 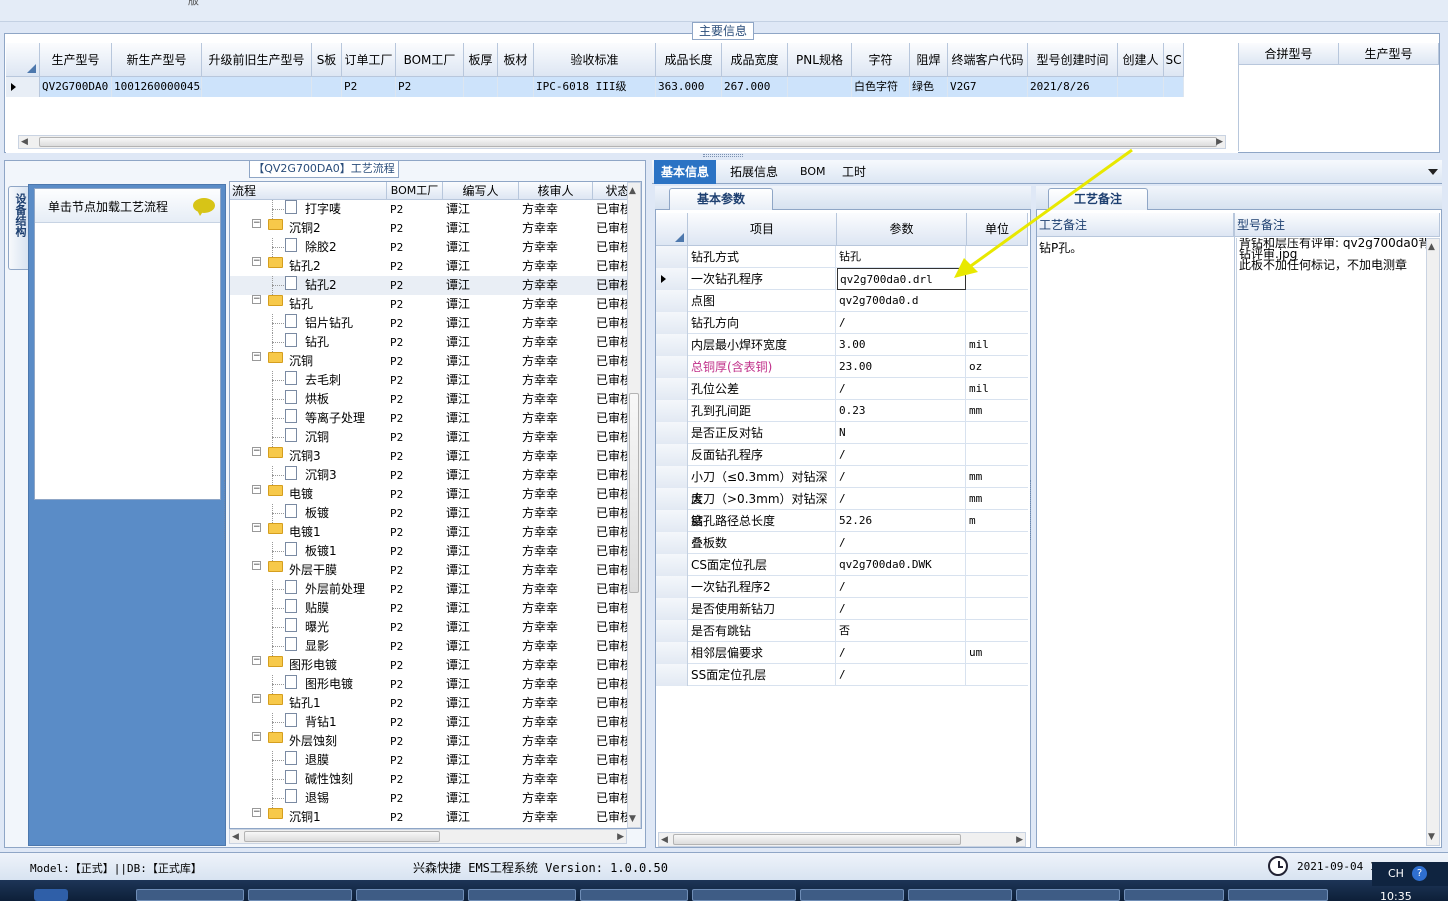 I want to click on tree-row: − 沉铜2 P2 谭江 方幸幸 已审核, so click(x=431, y=228).